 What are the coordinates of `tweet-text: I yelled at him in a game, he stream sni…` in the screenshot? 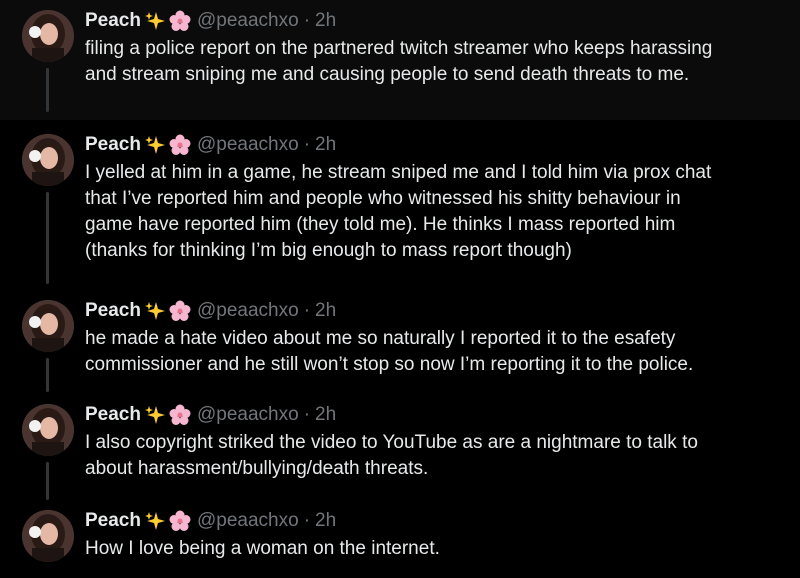 It's located at (398, 211).